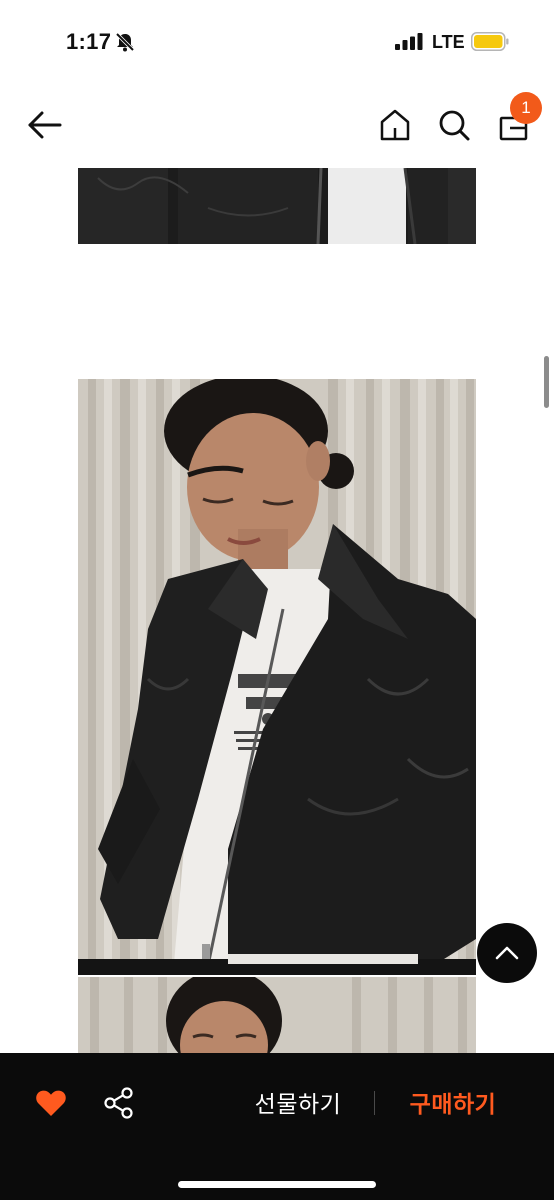 Image resolution: width=554 pixels, height=1200 pixels. Describe the element at coordinates (526, 108) in the screenshot. I see `cart-count-badge: 1` at that location.